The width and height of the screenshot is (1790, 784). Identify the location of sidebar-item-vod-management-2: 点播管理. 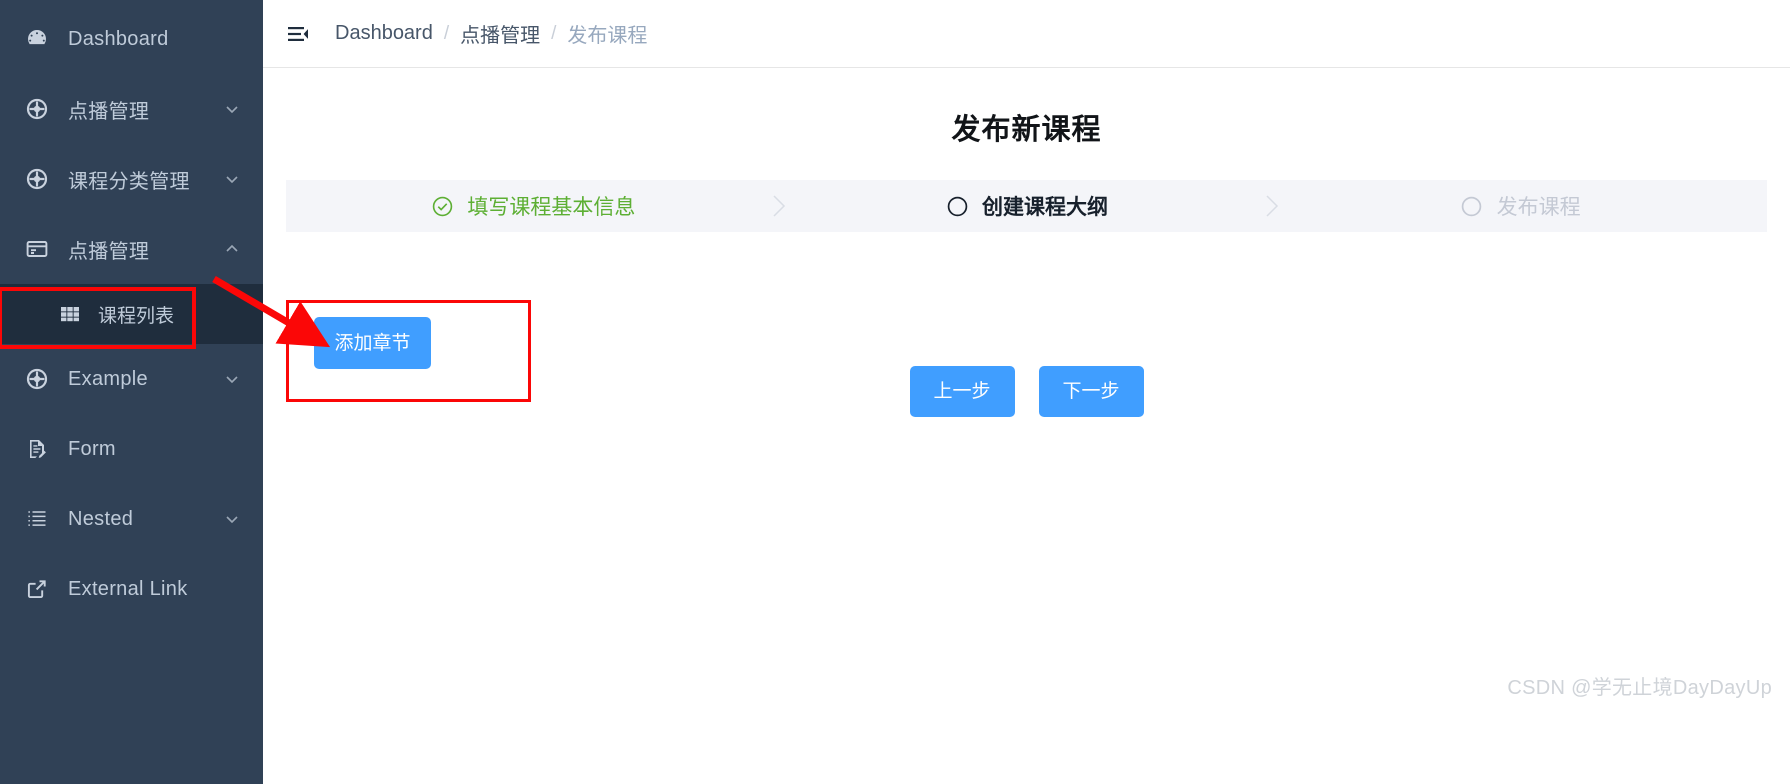
(131, 249).